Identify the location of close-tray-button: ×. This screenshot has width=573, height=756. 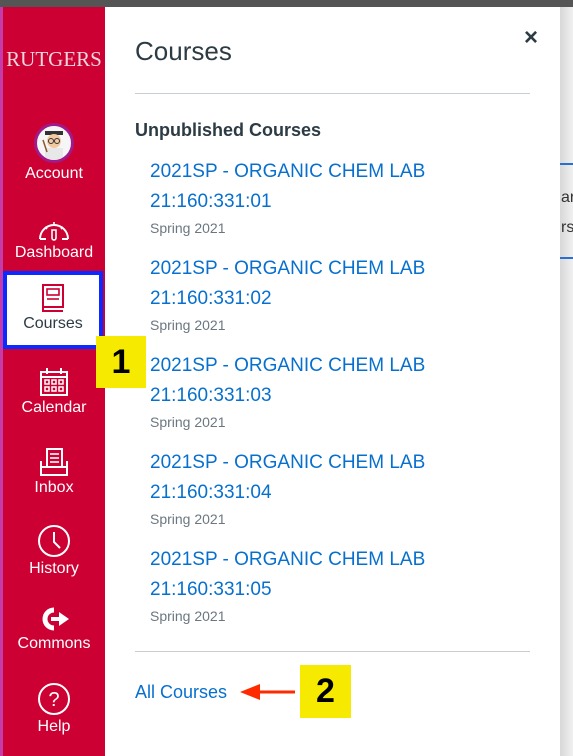
(531, 38).